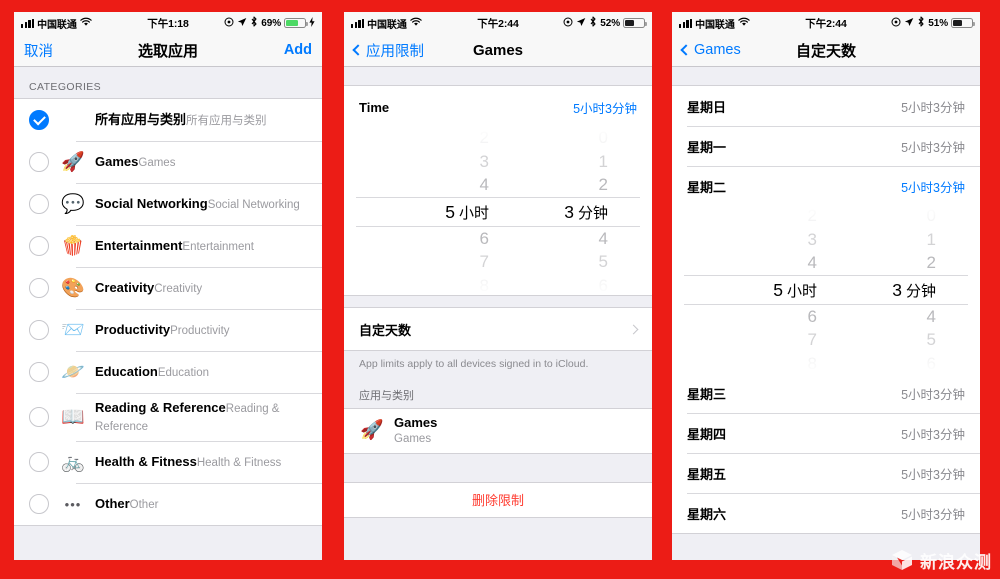 This screenshot has width=1000, height=579. What do you see at coordinates (826, 186) in the screenshot?
I see `day-row: 星期二 5小时3分钟` at bounding box center [826, 186].